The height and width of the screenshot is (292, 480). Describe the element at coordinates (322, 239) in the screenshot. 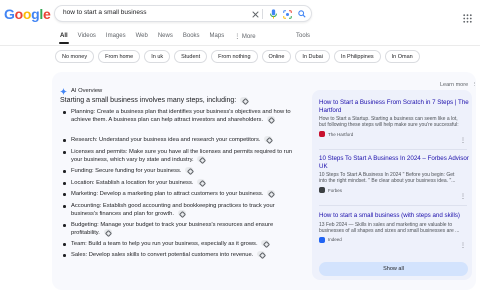

I see `indeed-favicon-icon` at that location.